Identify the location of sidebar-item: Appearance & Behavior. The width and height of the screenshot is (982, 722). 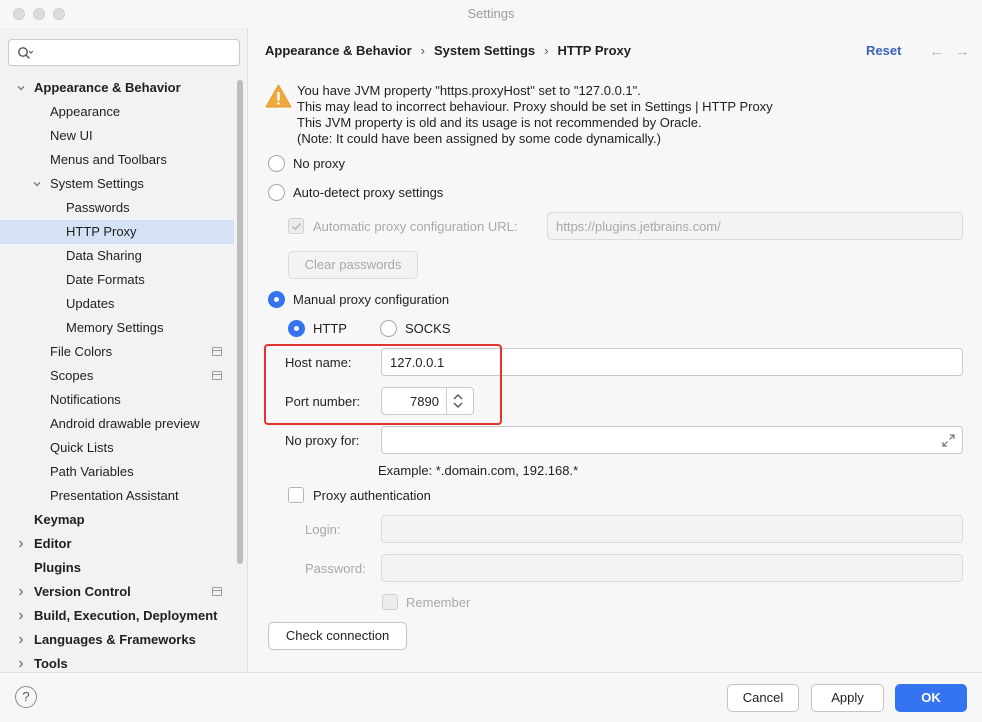
(117, 88).